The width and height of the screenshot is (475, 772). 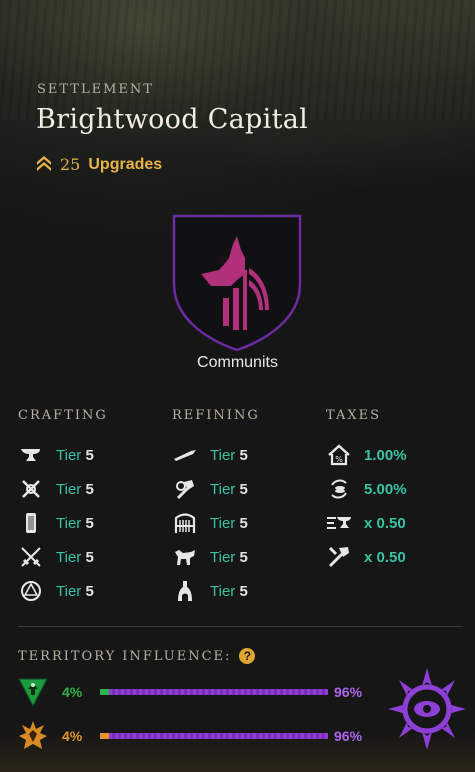 What do you see at coordinates (56, 523) in the screenshot?
I see `crafting-row-outfitting: Tier 5` at bounding box center [56, 523].